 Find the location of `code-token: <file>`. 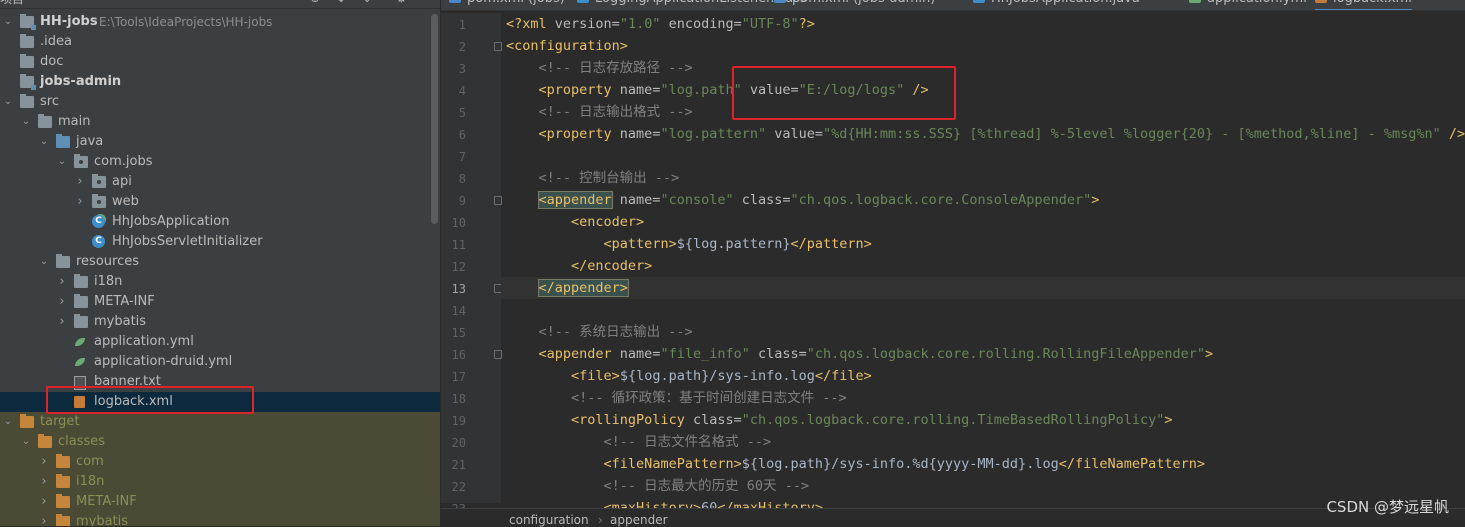

code-token: <file> is located at coordinates (595, 376).